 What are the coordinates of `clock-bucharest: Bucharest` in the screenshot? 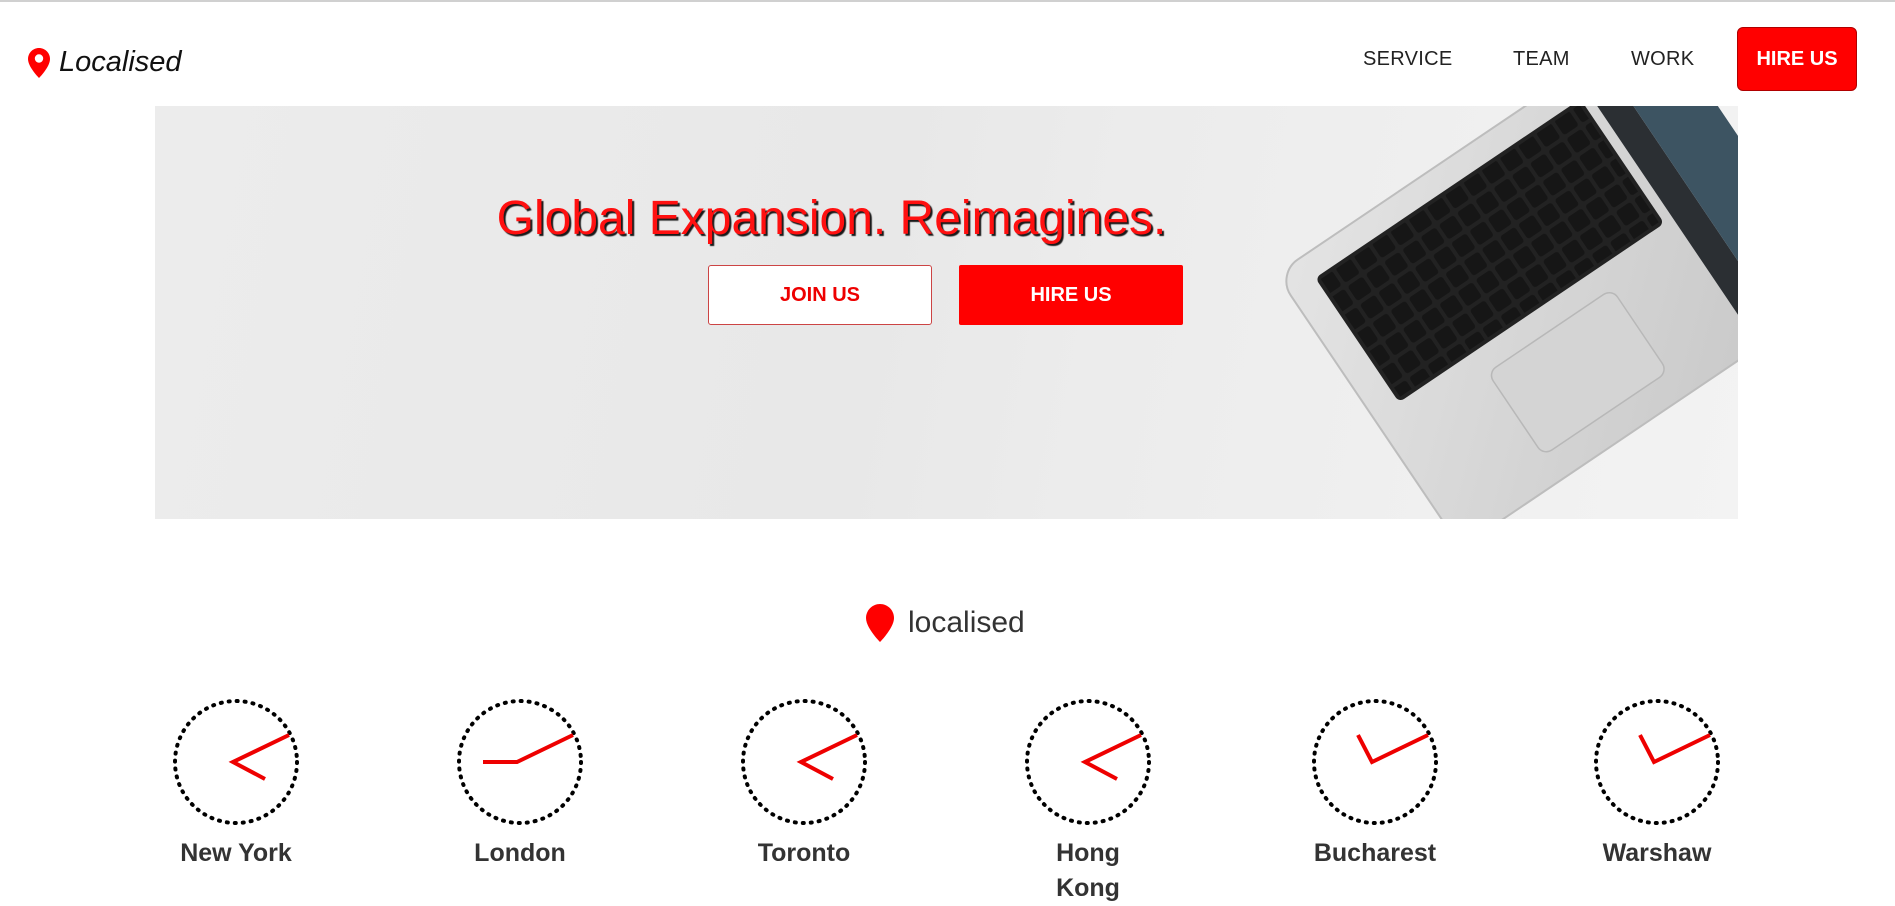 It's located at (1375, 784).